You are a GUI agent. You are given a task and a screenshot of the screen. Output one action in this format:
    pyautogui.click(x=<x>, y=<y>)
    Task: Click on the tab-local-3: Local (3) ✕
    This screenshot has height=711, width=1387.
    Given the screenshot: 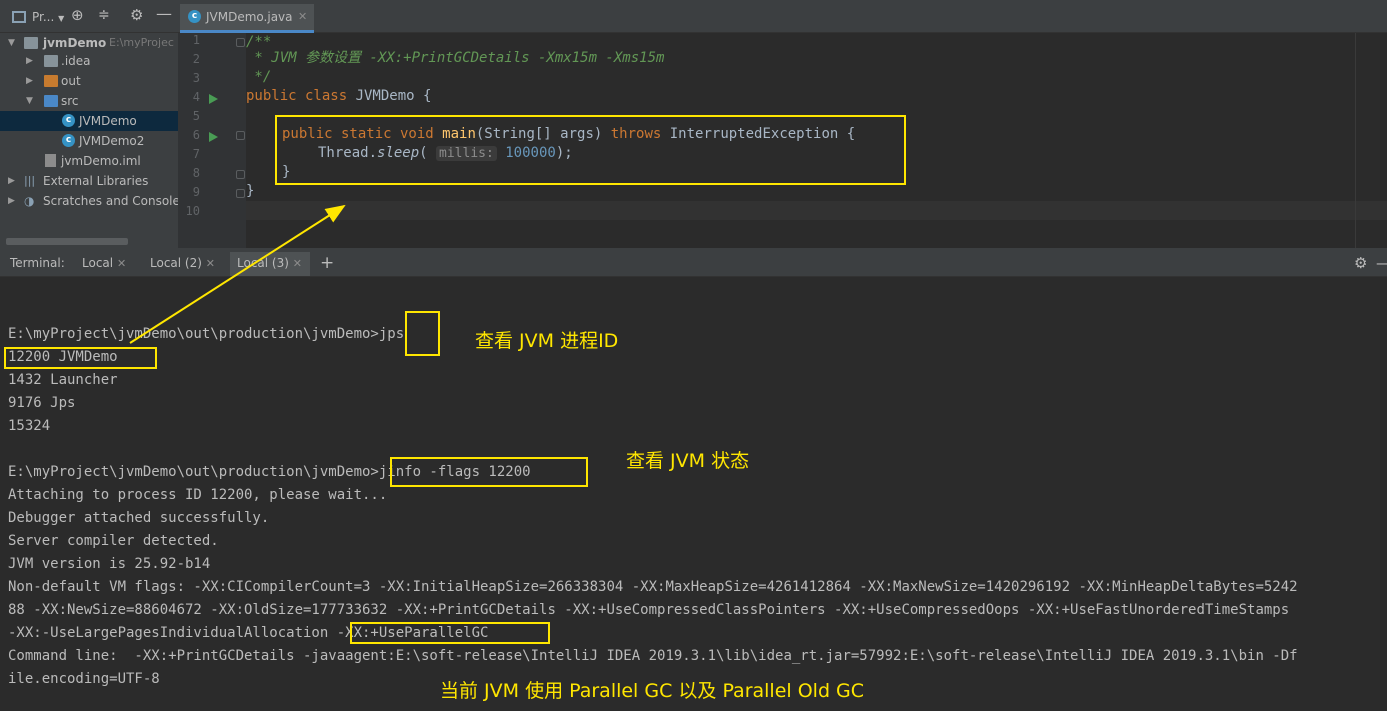 What is the action you would take?
    pyautogui.click(x=270, y=264)
    